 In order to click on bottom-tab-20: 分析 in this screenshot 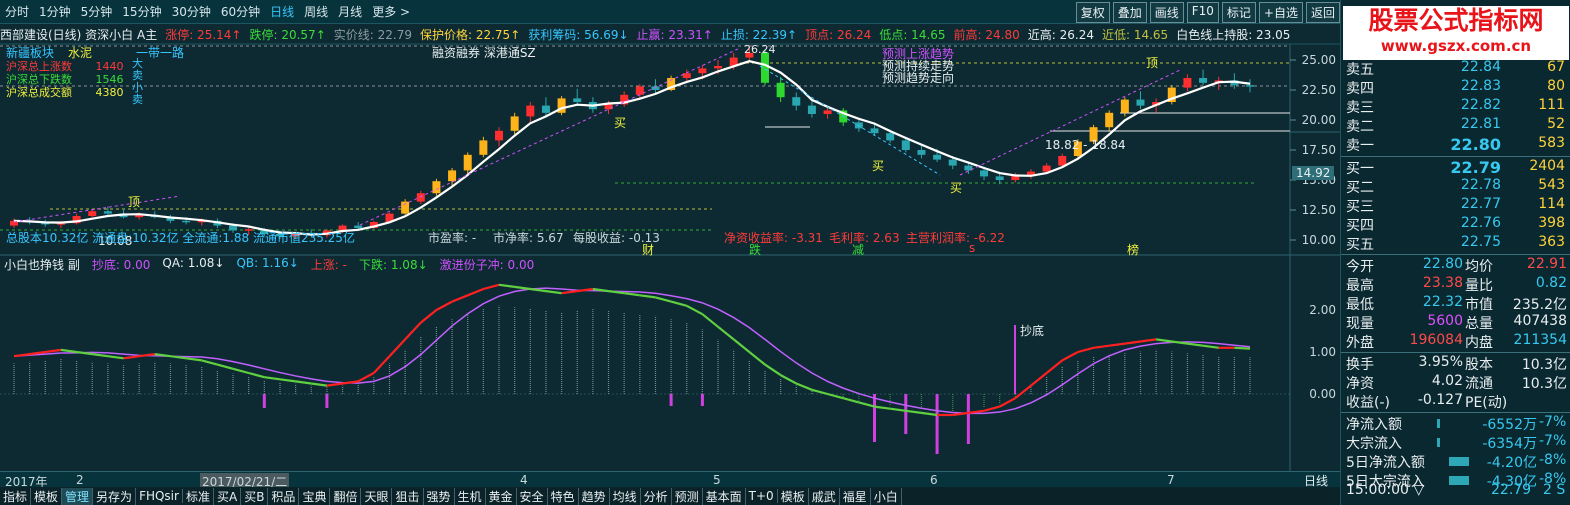, I will do `click(656, 496)`.